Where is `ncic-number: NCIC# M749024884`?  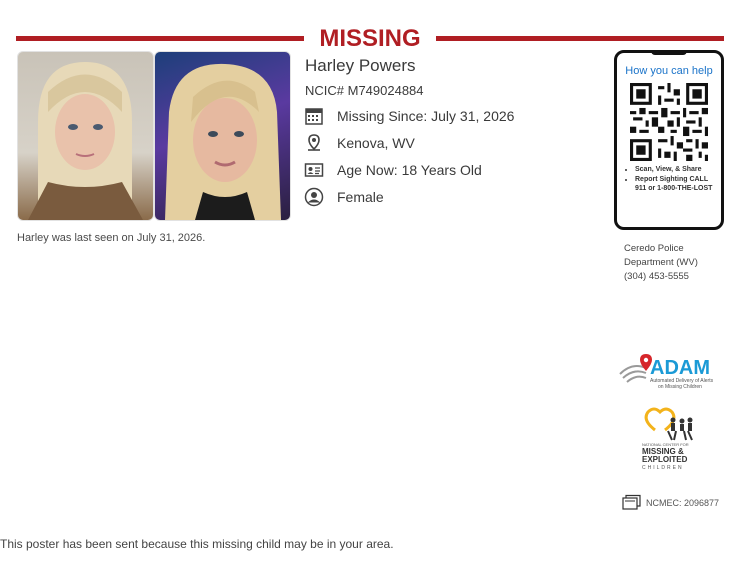
ncic-number: NCIC# M749024884 is located at coordinates (364, 90).